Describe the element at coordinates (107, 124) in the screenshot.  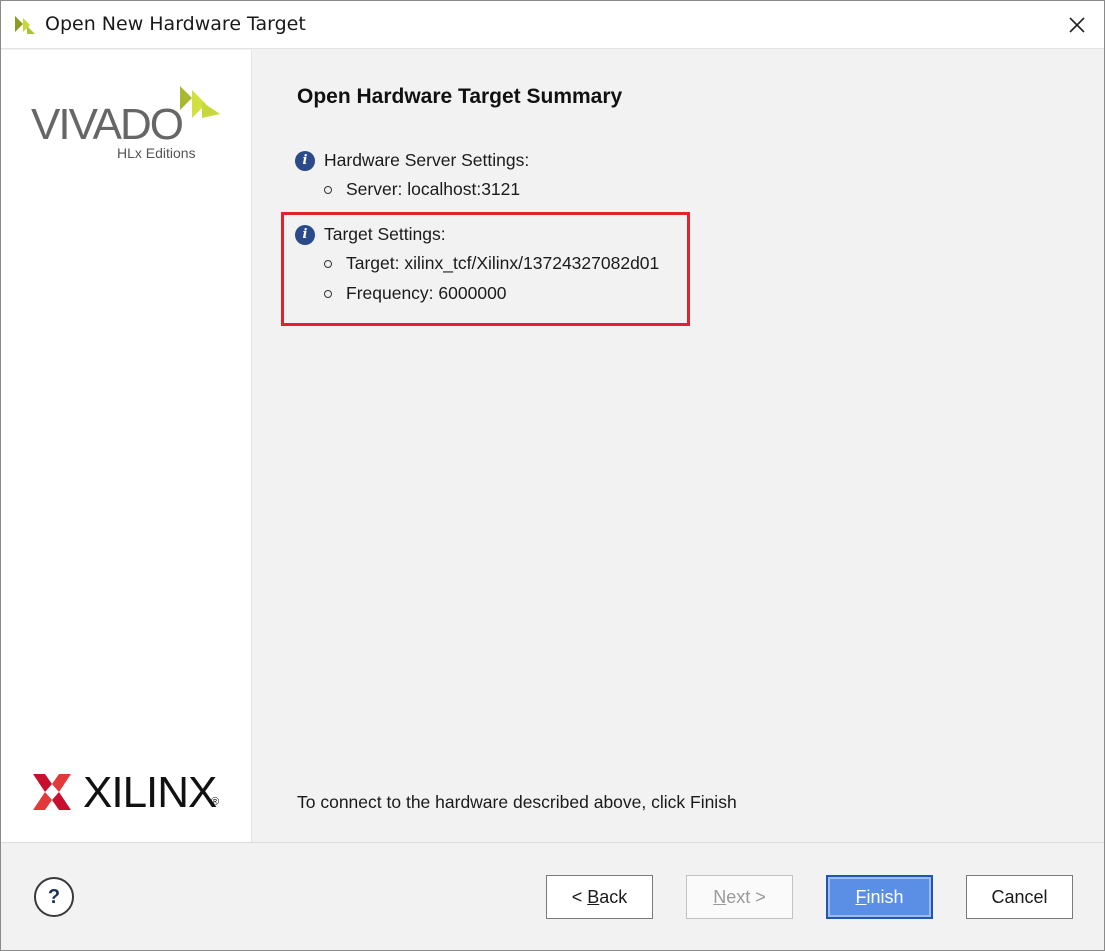
I see `vivado-wordmark: VIVADO` at that location.